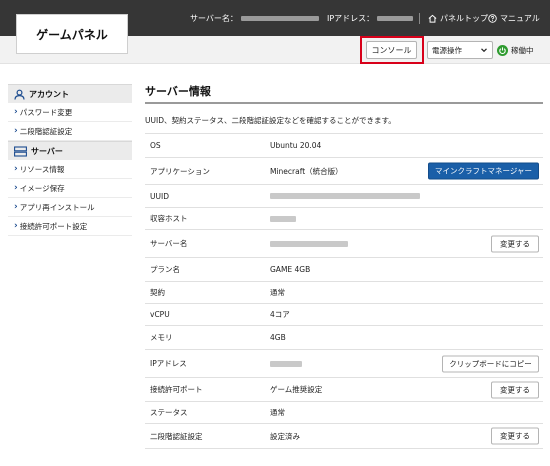 Image resolution: width=550 pixels, height=466 pixels. I want to click on info-row-application: アプリケーション Minecraft（統合版） マインクラフトマネージャー, so click(344, 171).